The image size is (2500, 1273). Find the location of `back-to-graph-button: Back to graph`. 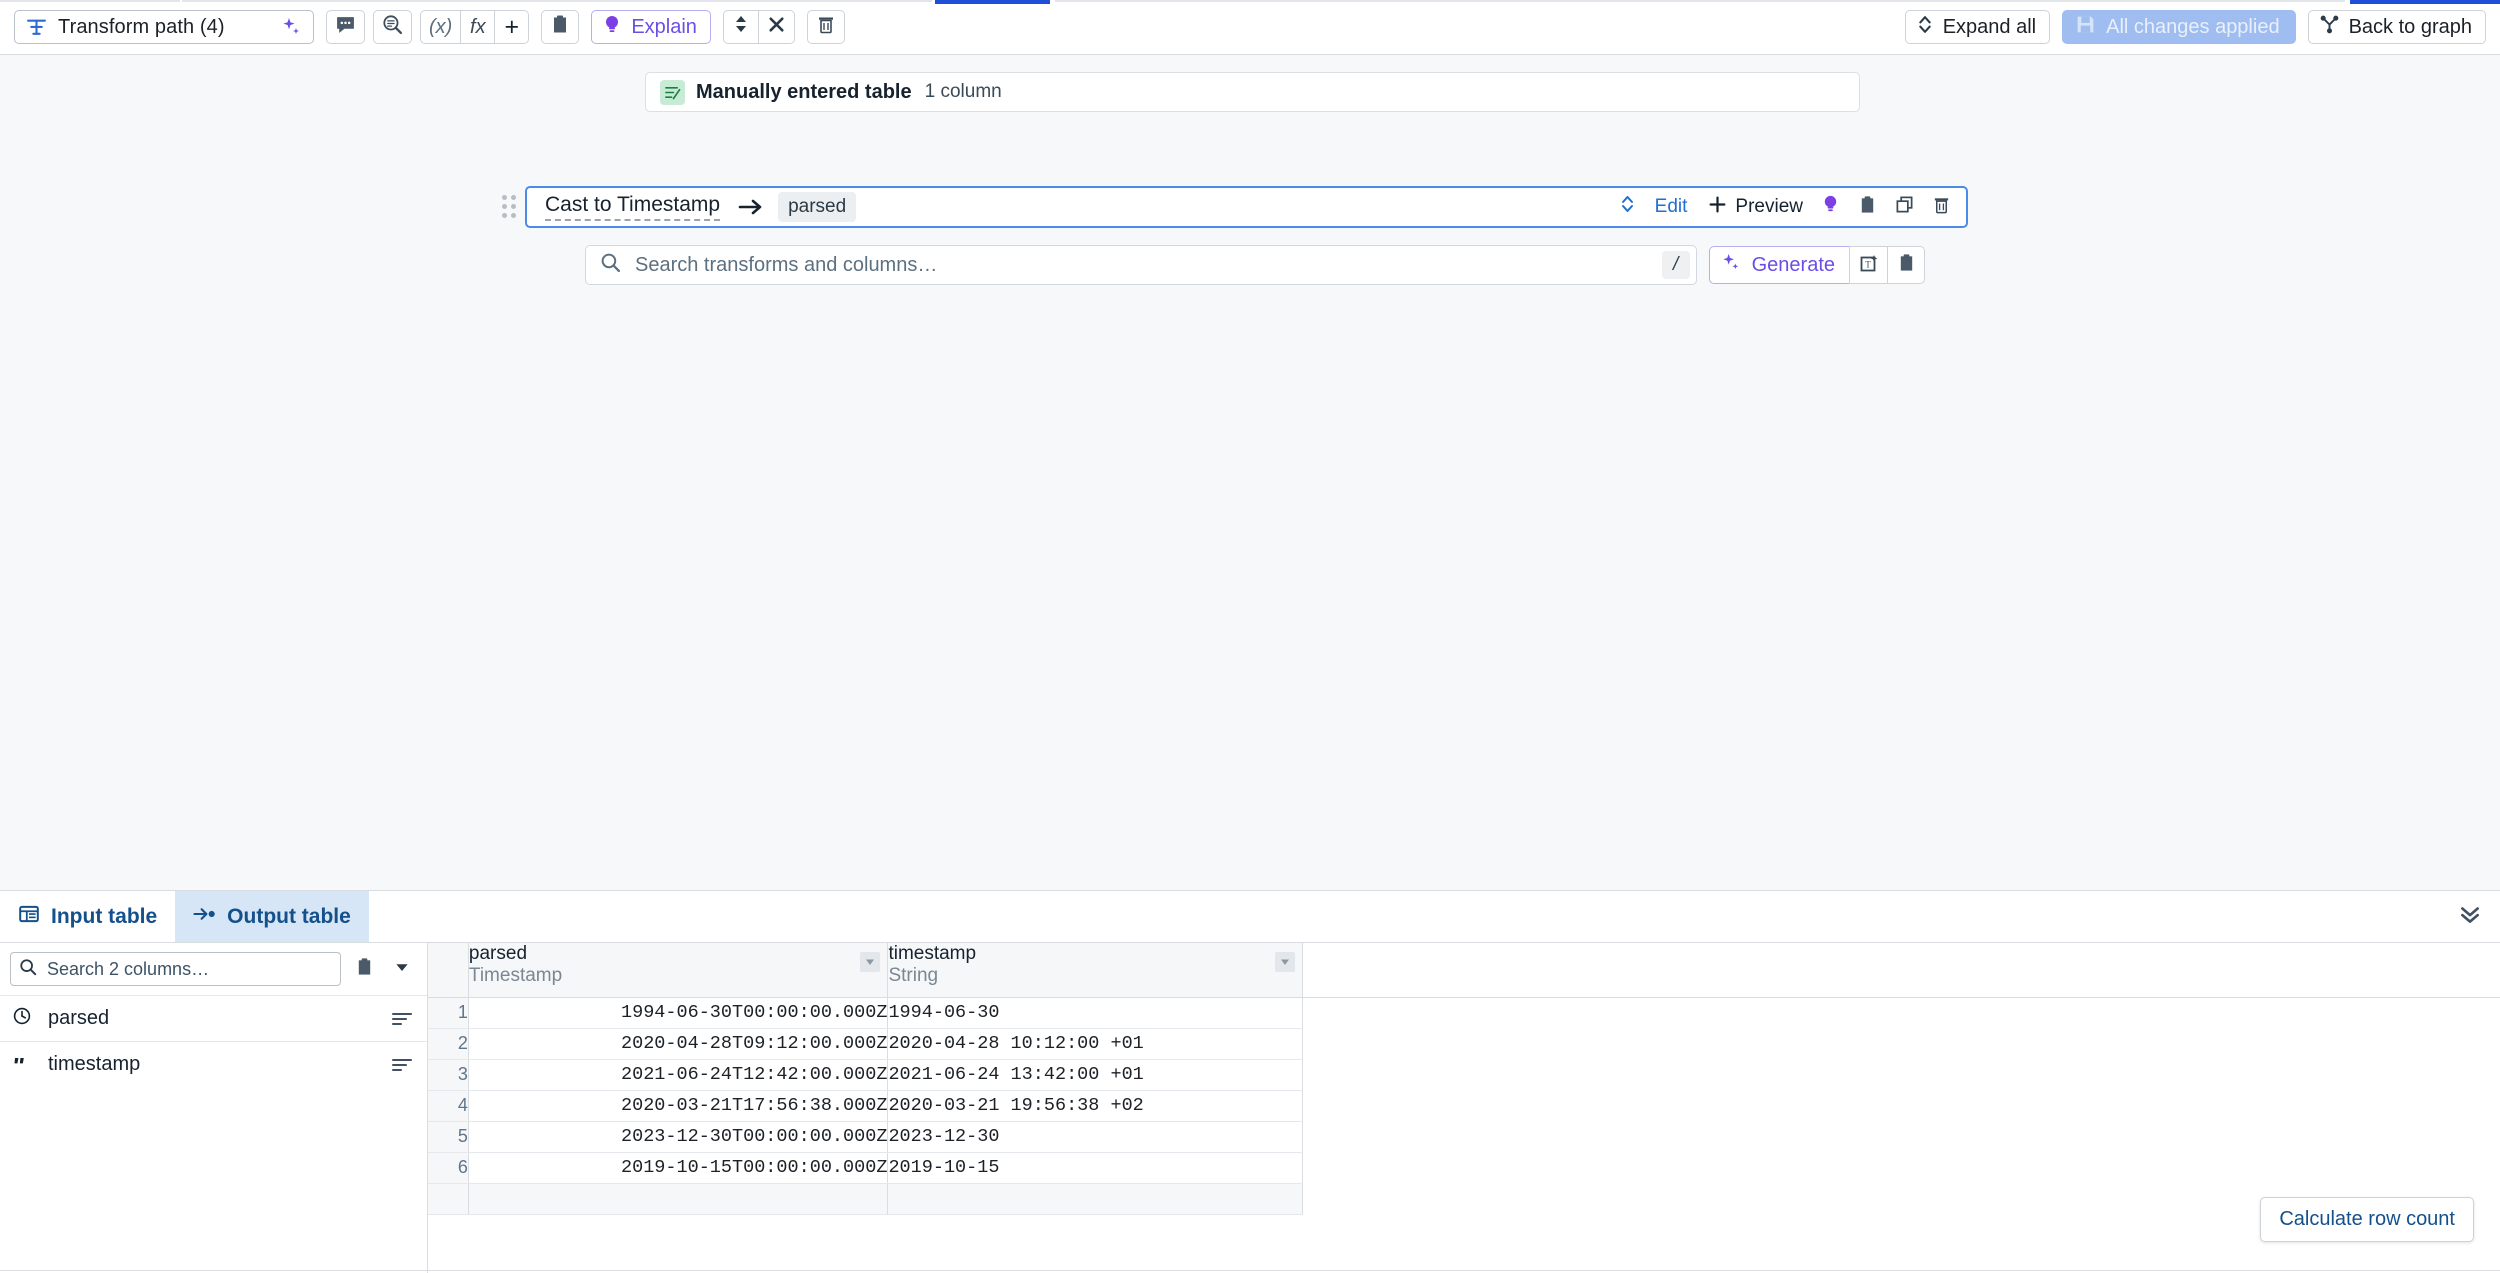

back-to-graph-button: Back to graph is located at coordinates (2396, 27).